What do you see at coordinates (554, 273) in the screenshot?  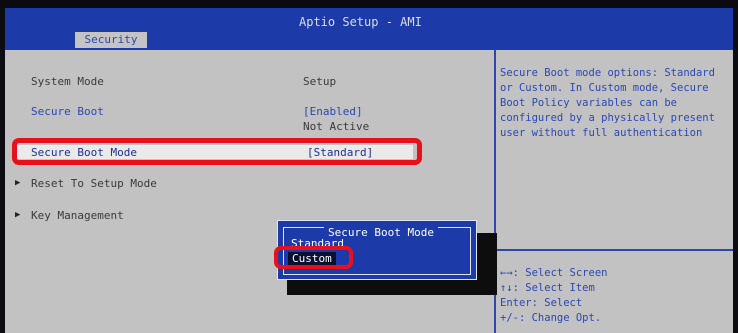 I see `key-hint: ←→: Select Screen` at bounding box center [554, 273].